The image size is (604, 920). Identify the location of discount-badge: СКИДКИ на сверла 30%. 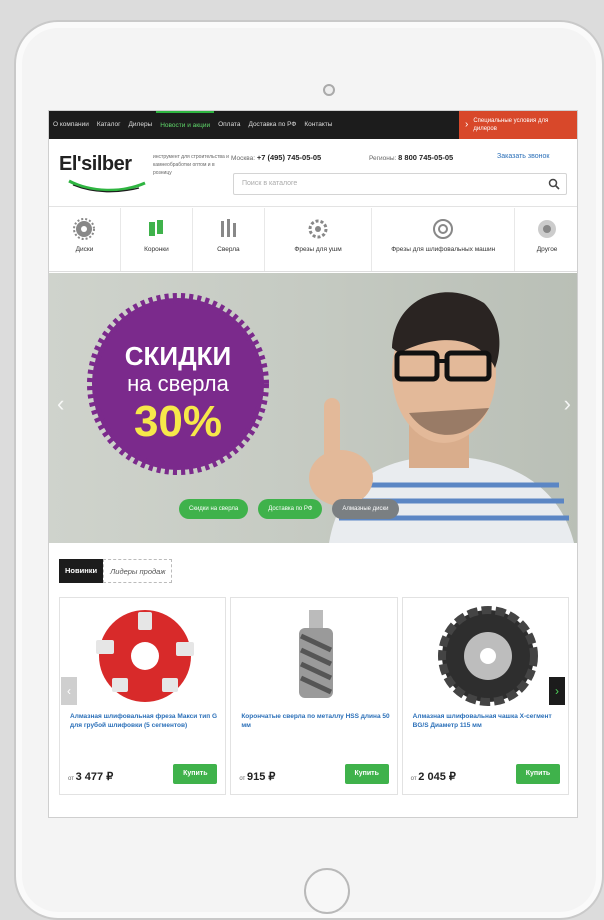
(178, 384).